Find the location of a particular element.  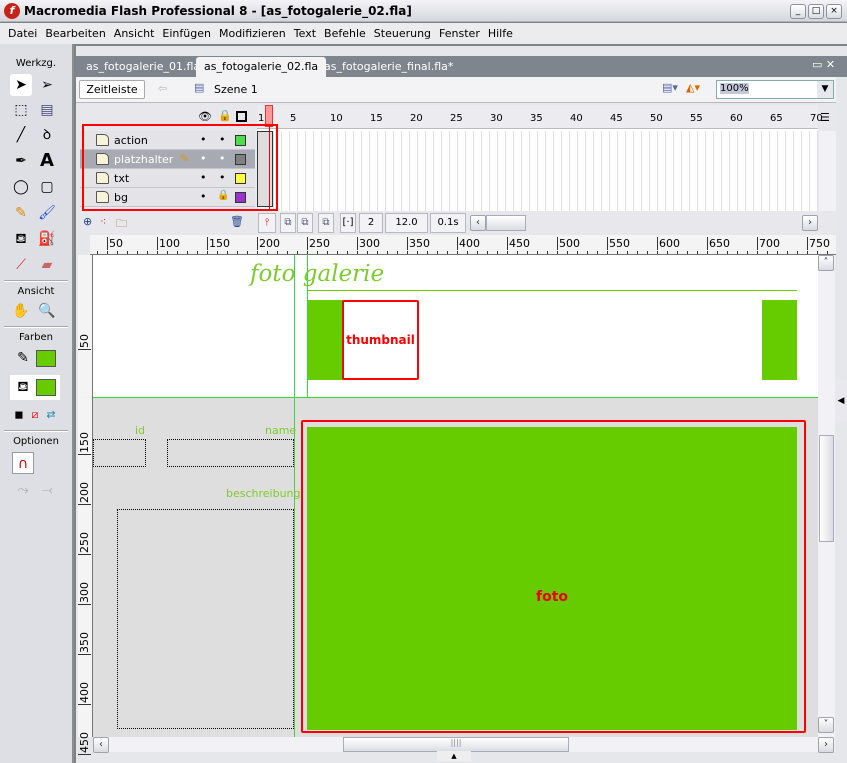

paint-bucket-tool-icon: ⛽ is located at coordinates (47, 239).